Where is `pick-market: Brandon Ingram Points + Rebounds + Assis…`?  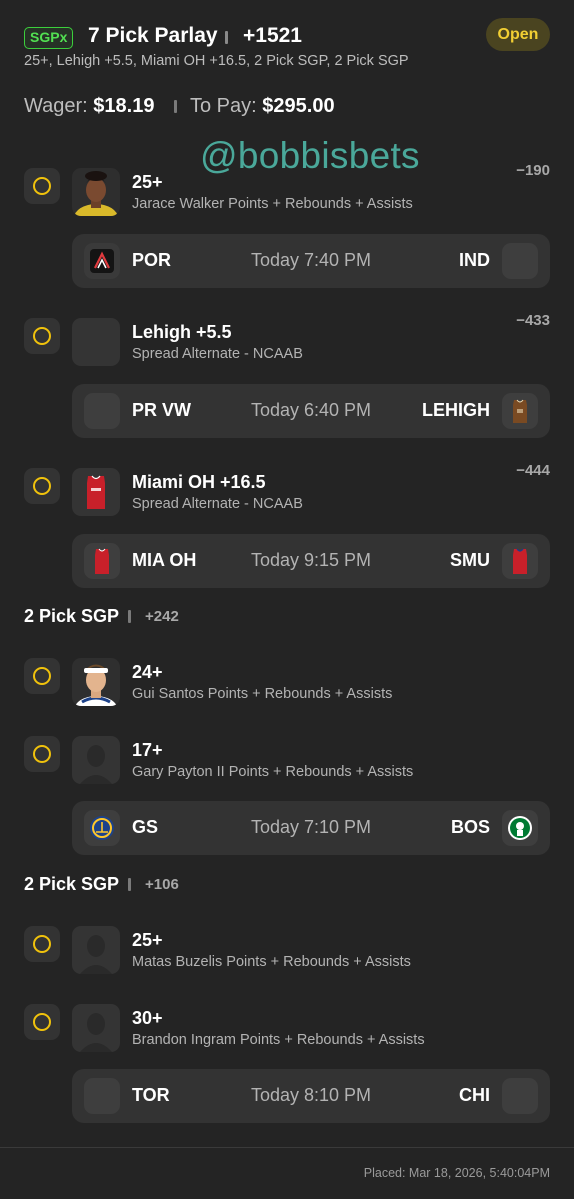 pick-market: Brandon Ingram Points + Rebounds + Assis… is located at coordinates (278, 1040).